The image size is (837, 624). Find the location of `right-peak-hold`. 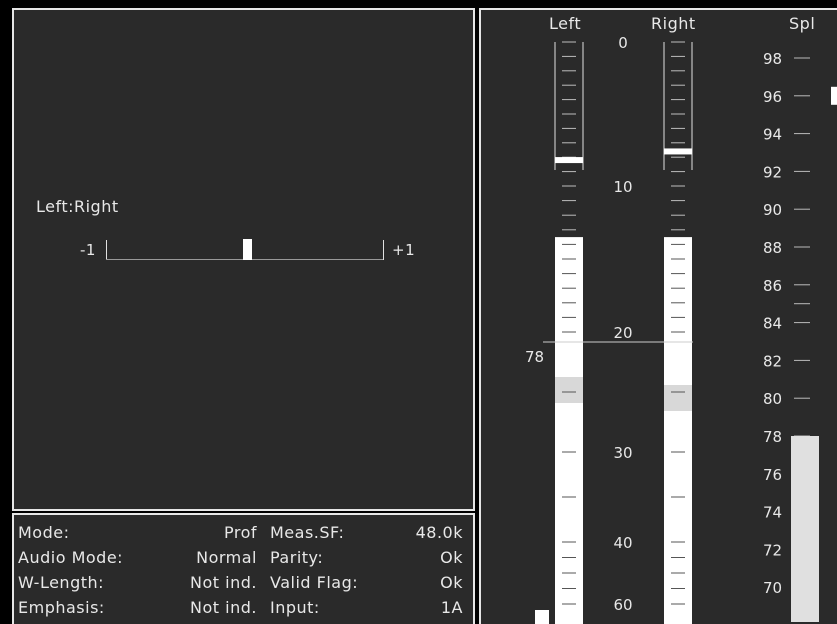

right-peak-hold is located at coordinates (678, 151).